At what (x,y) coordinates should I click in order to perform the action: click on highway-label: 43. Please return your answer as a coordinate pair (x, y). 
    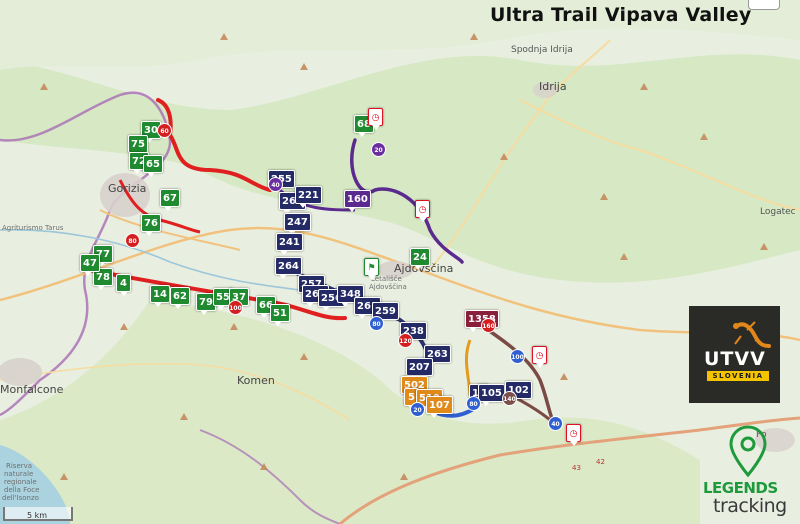
    Looking at the image, I should click on (576, 468).